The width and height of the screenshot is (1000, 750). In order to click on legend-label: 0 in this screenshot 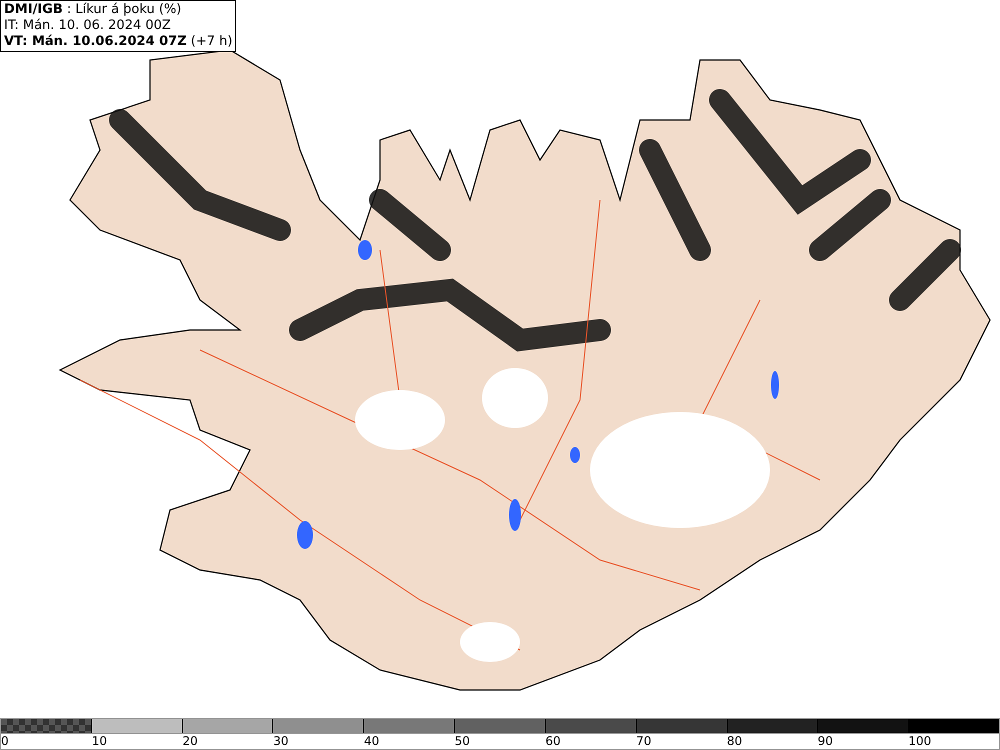, I will do `click(5, 741)`.